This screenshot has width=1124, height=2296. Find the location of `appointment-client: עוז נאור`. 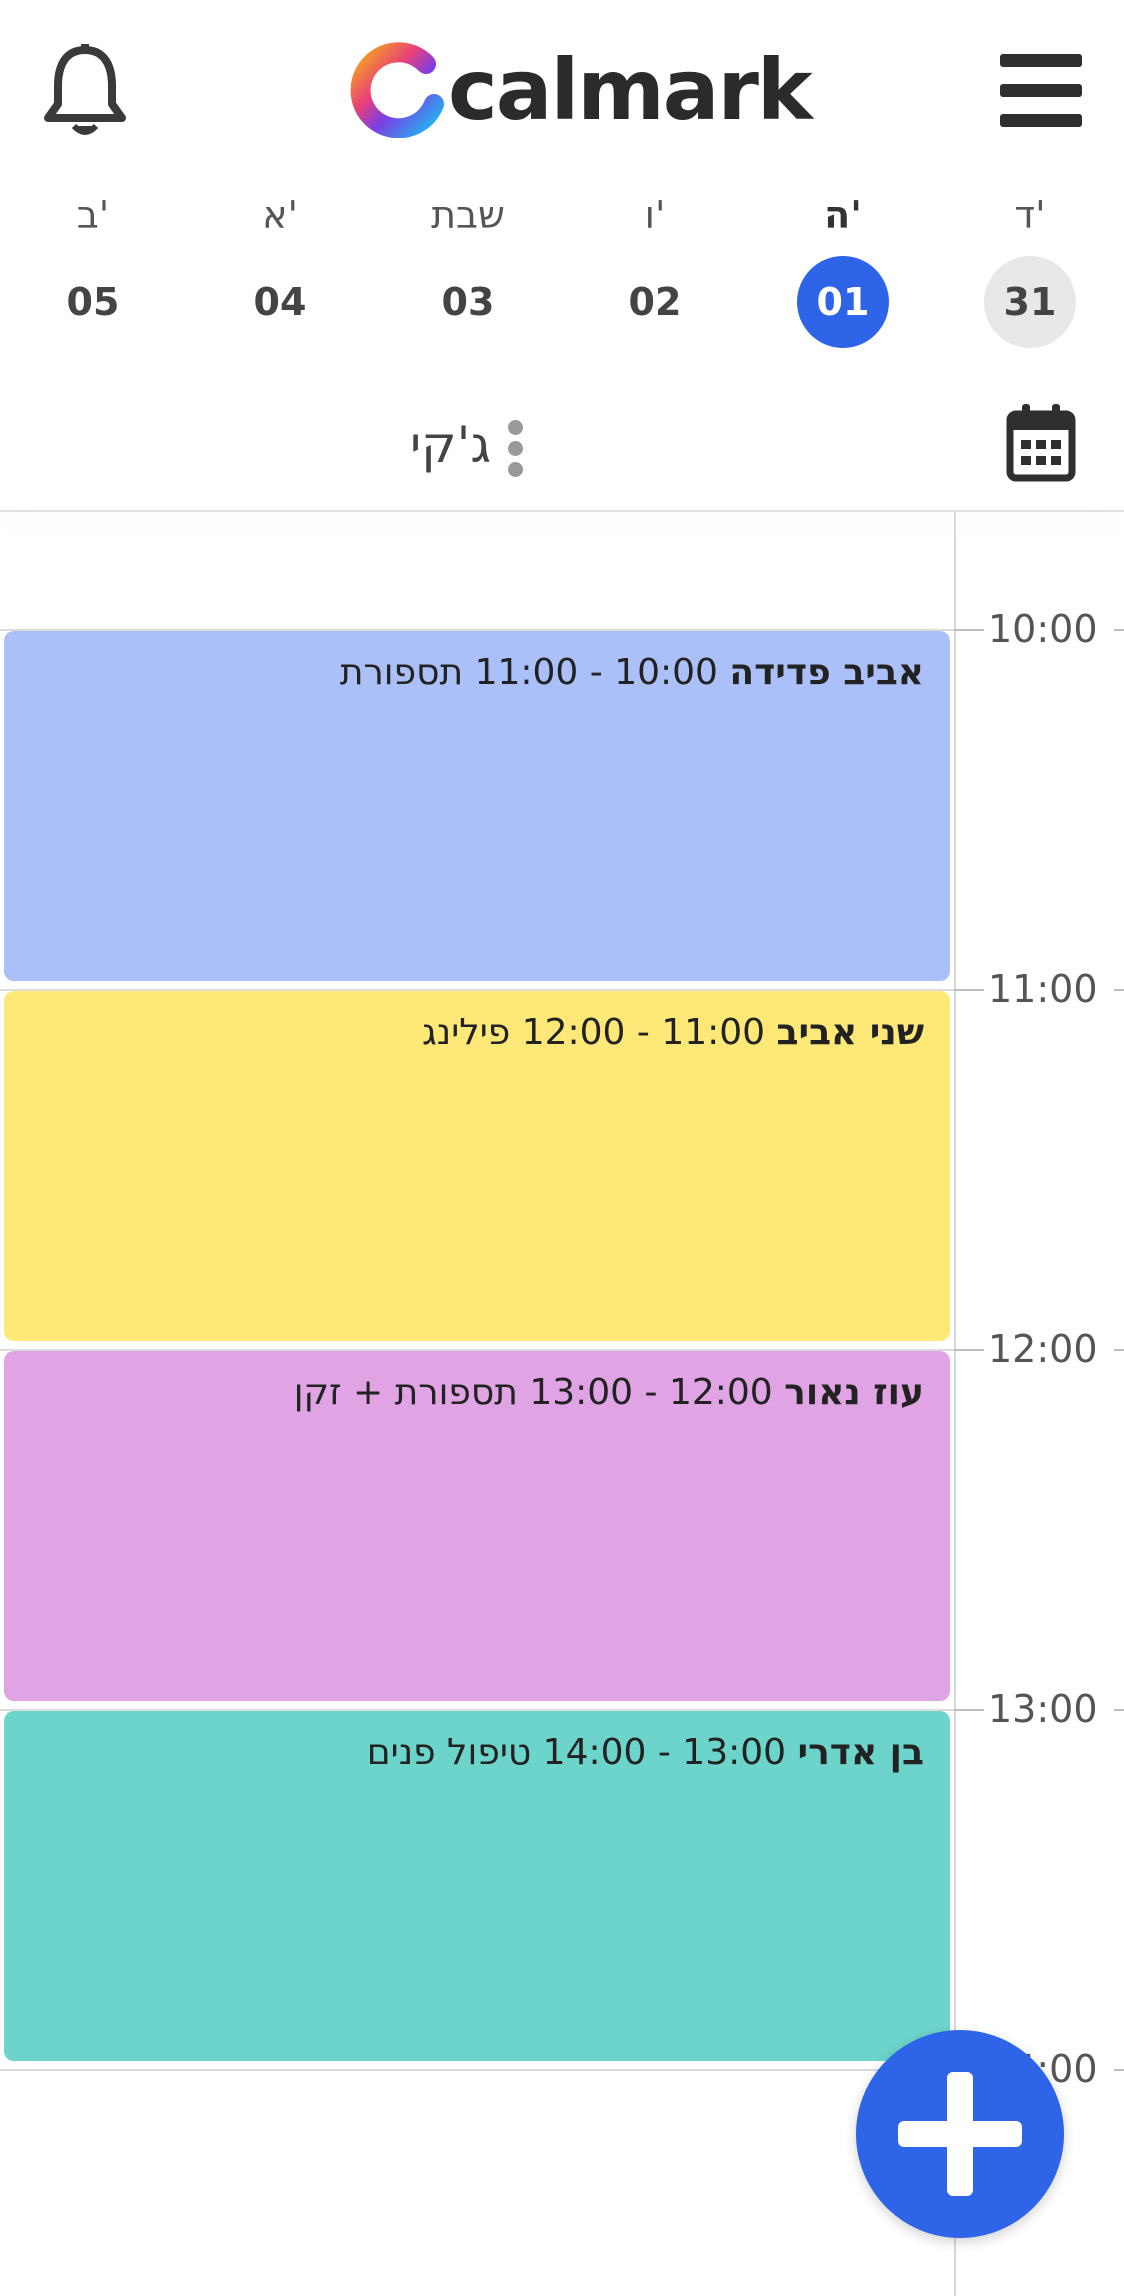

appointment-client: עוז נאור is located at coordinates (854, 1392).